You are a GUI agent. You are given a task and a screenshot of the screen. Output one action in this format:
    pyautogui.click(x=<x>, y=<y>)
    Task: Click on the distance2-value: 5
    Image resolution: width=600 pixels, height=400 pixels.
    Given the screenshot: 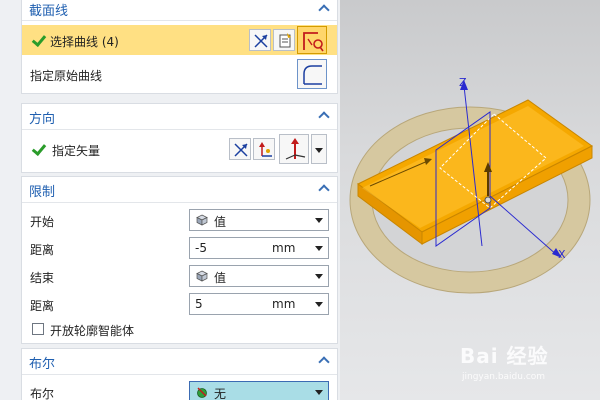 What is the action you would take?
    pyautogui.click(x=199, y=304)
    